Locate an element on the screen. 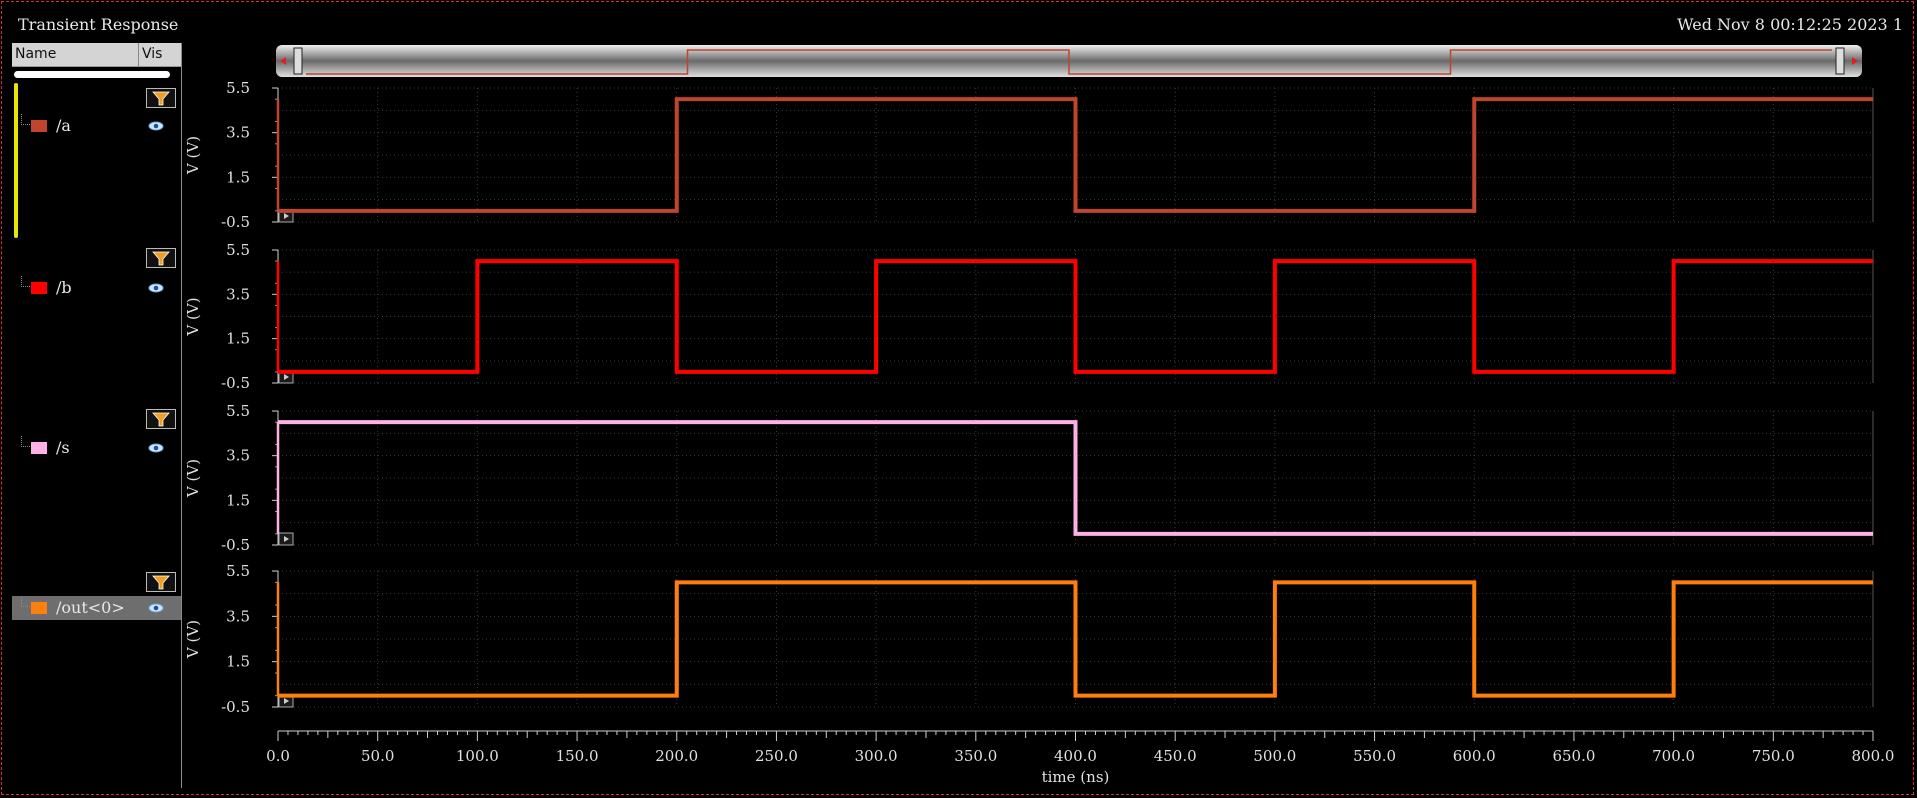  x-tick-label: 500.0 is located at coordinates (1274, 756).